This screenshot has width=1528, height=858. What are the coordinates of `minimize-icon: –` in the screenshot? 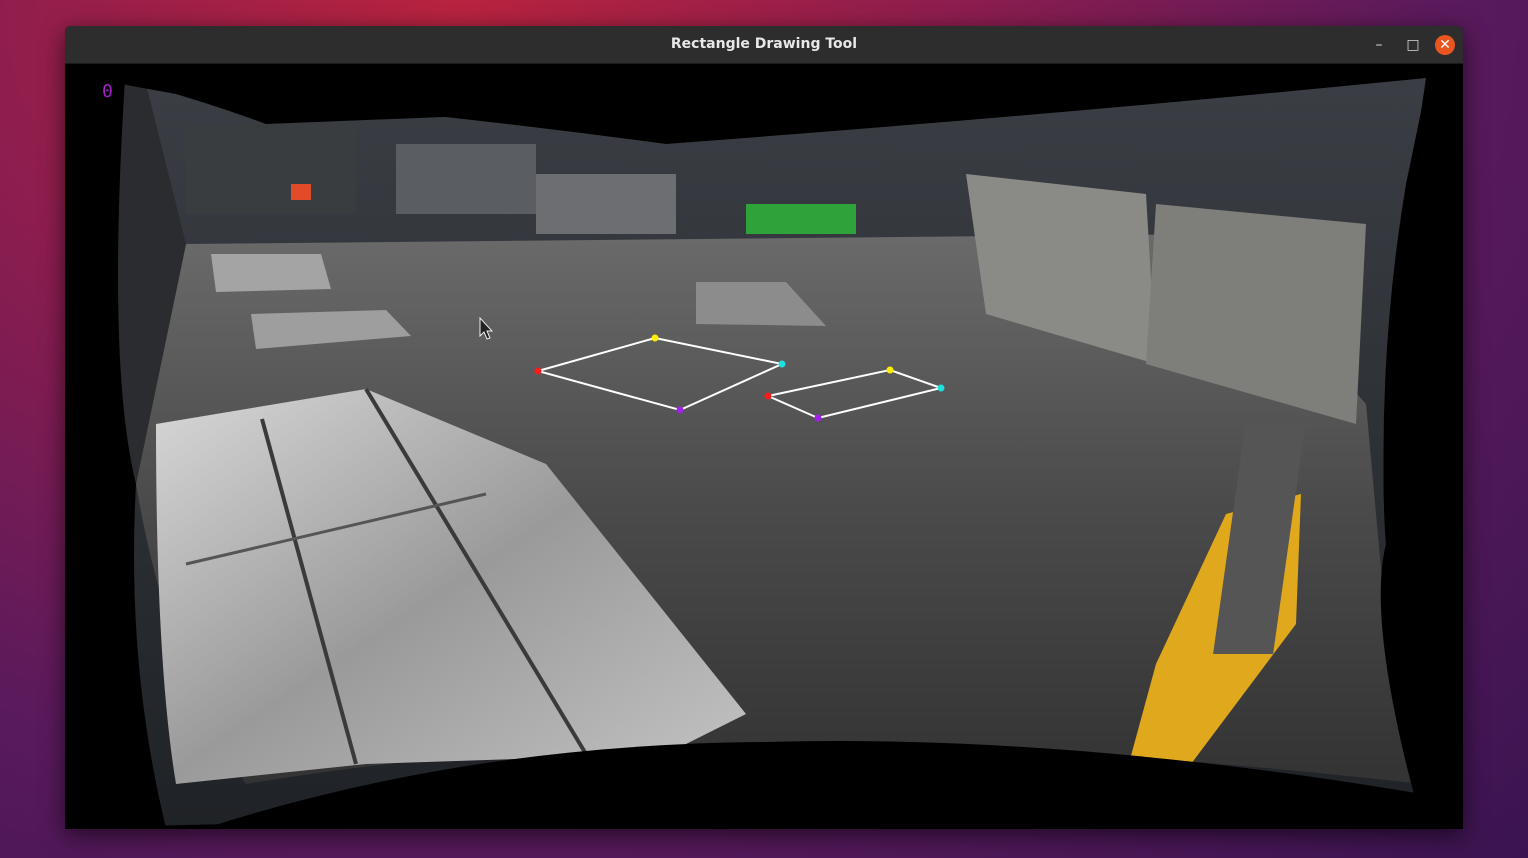 It's located at (1379, 45).